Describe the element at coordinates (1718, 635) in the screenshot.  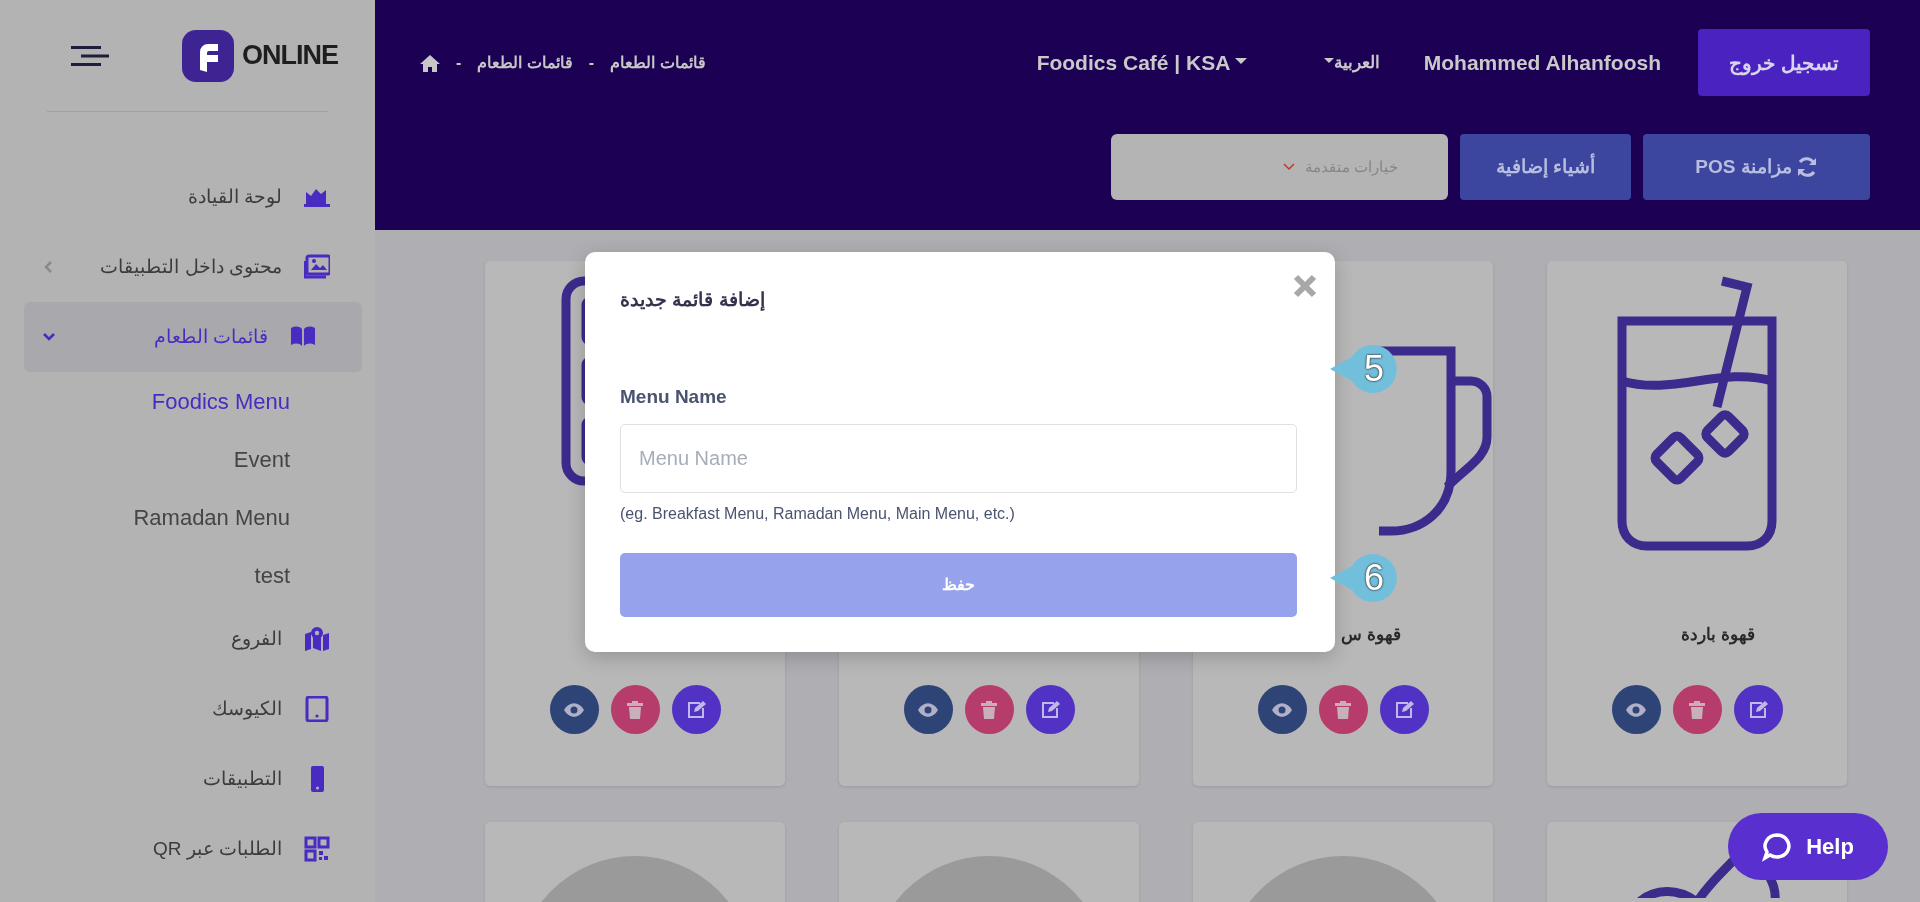
I see `card-title: قهوة باردة` at that location.